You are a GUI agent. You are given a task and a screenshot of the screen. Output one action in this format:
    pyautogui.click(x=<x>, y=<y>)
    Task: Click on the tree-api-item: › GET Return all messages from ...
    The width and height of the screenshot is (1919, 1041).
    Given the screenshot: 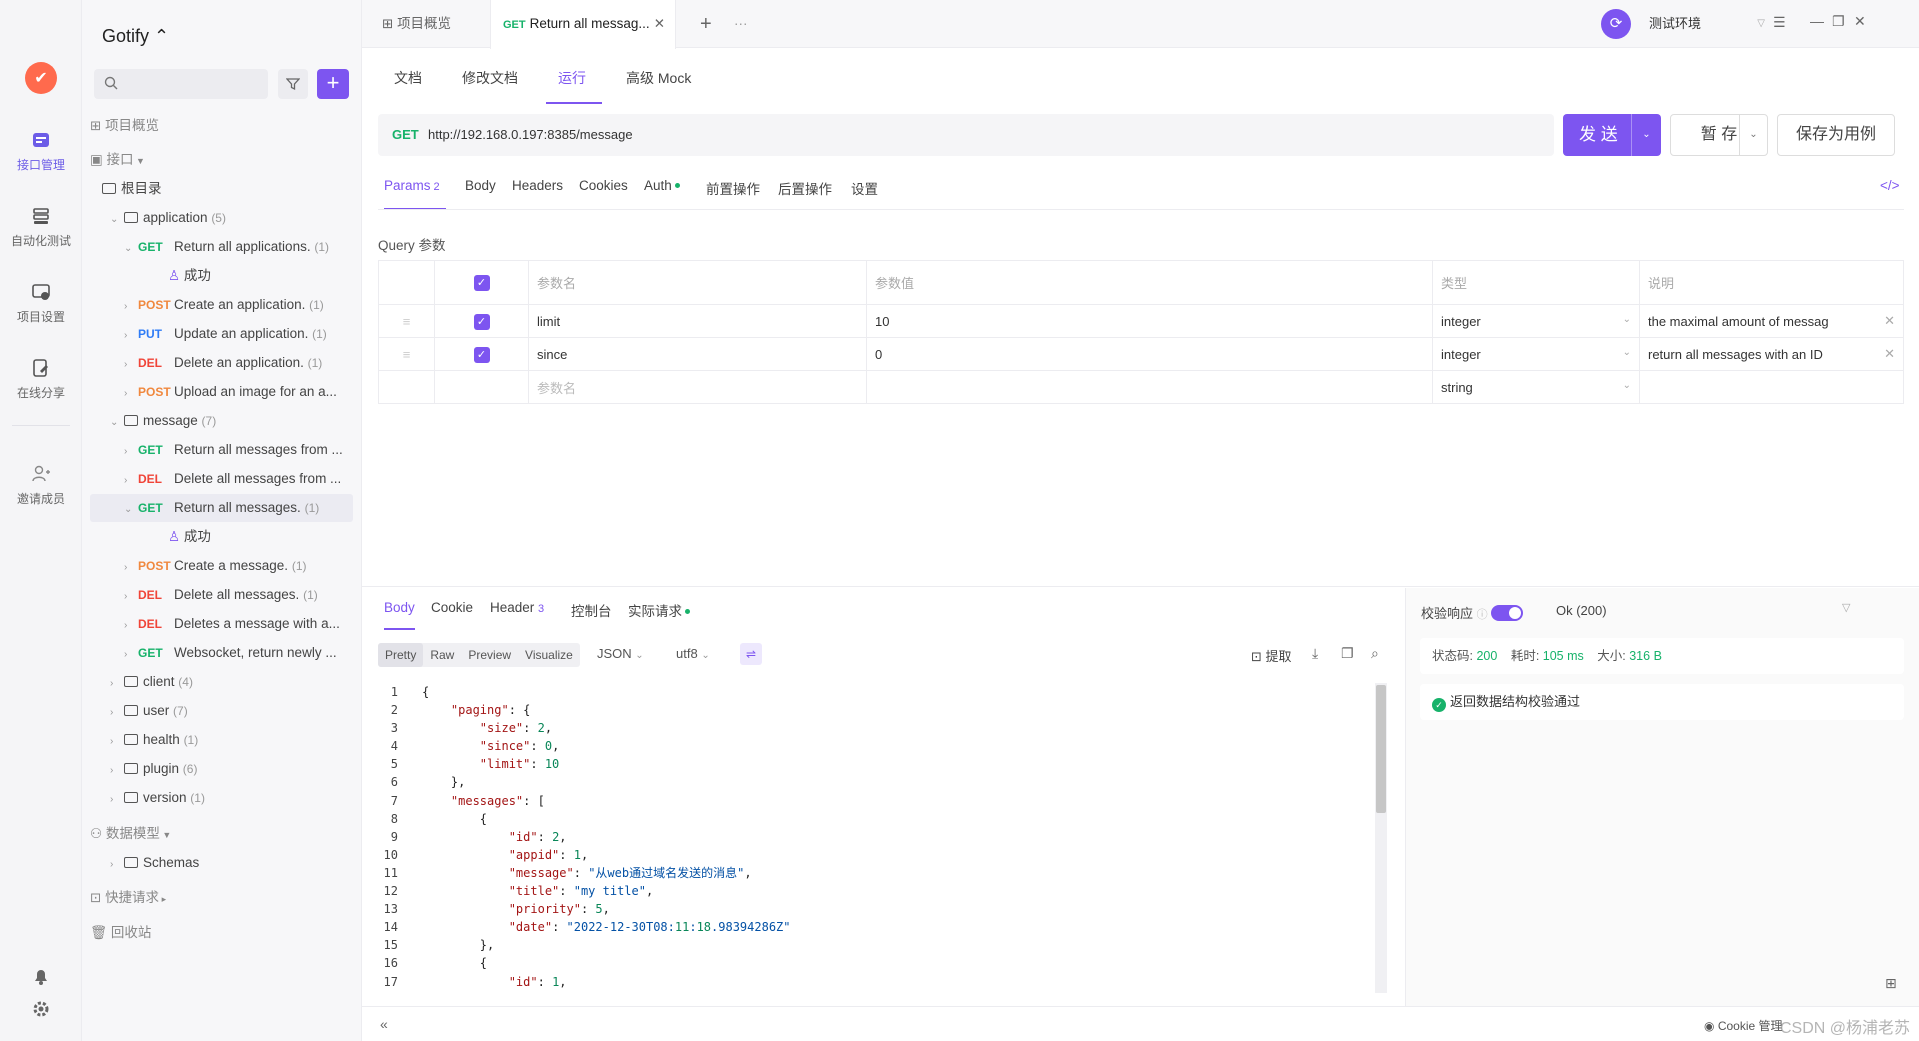 What is the action you would take?
    pyautogui.click(x=221, y=450)
    